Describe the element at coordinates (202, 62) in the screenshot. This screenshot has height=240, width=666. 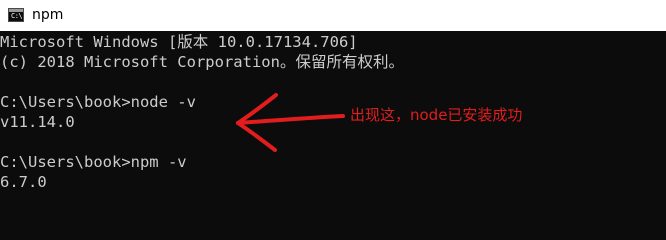
I see `console-line-copyright: (c) 2018 Microsoft Corporation。保留所有权利。` at that location.